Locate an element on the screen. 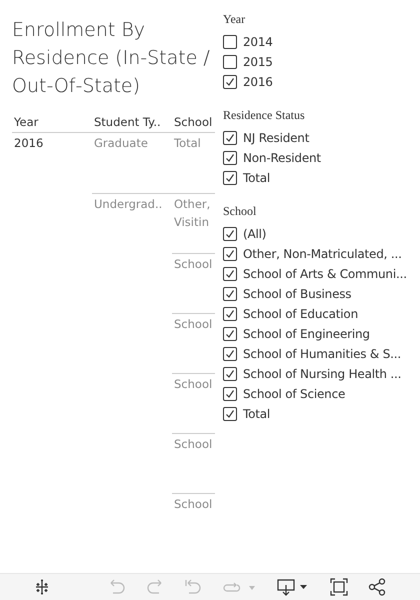 This screenshot has height=600, width=420. checkbox-label: 2014 is located at coordinates (258, 42).